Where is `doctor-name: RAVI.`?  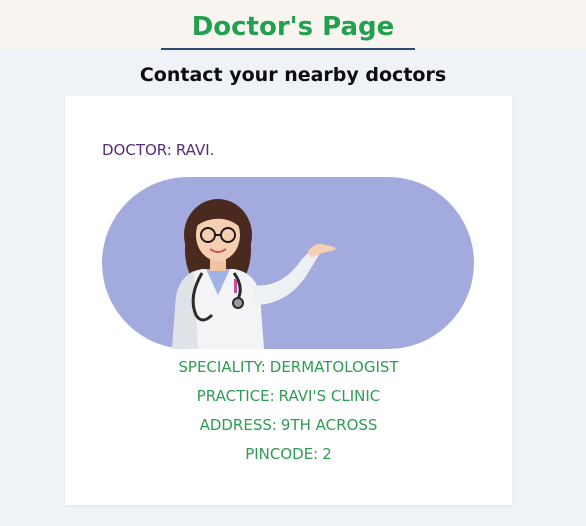 doctor-name: RAVI. is located at coordinates (195, 150).